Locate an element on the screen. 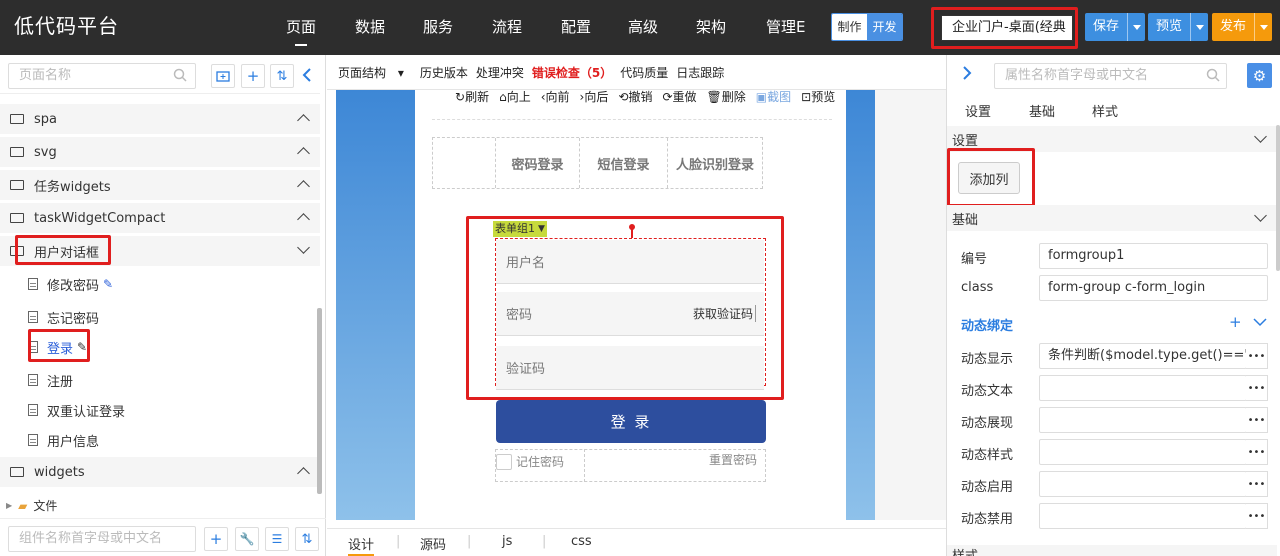 This screenshot has width=1280, height=556. expand-right-icon is located at coordinates (967, 73).